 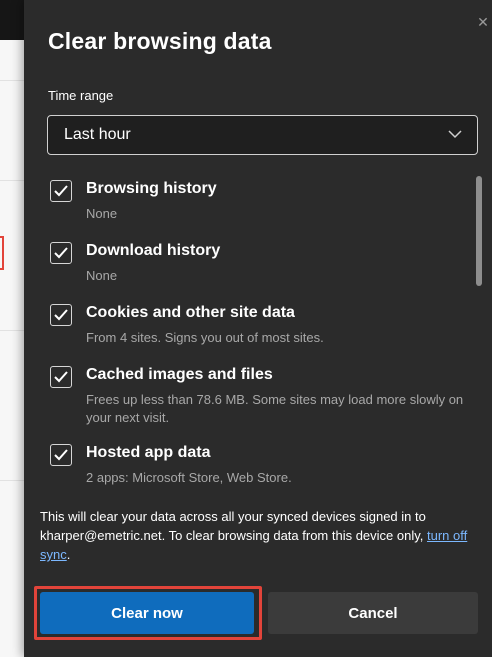 I want to click on clear-now-button: Clear now, so click(x=147, y=613).